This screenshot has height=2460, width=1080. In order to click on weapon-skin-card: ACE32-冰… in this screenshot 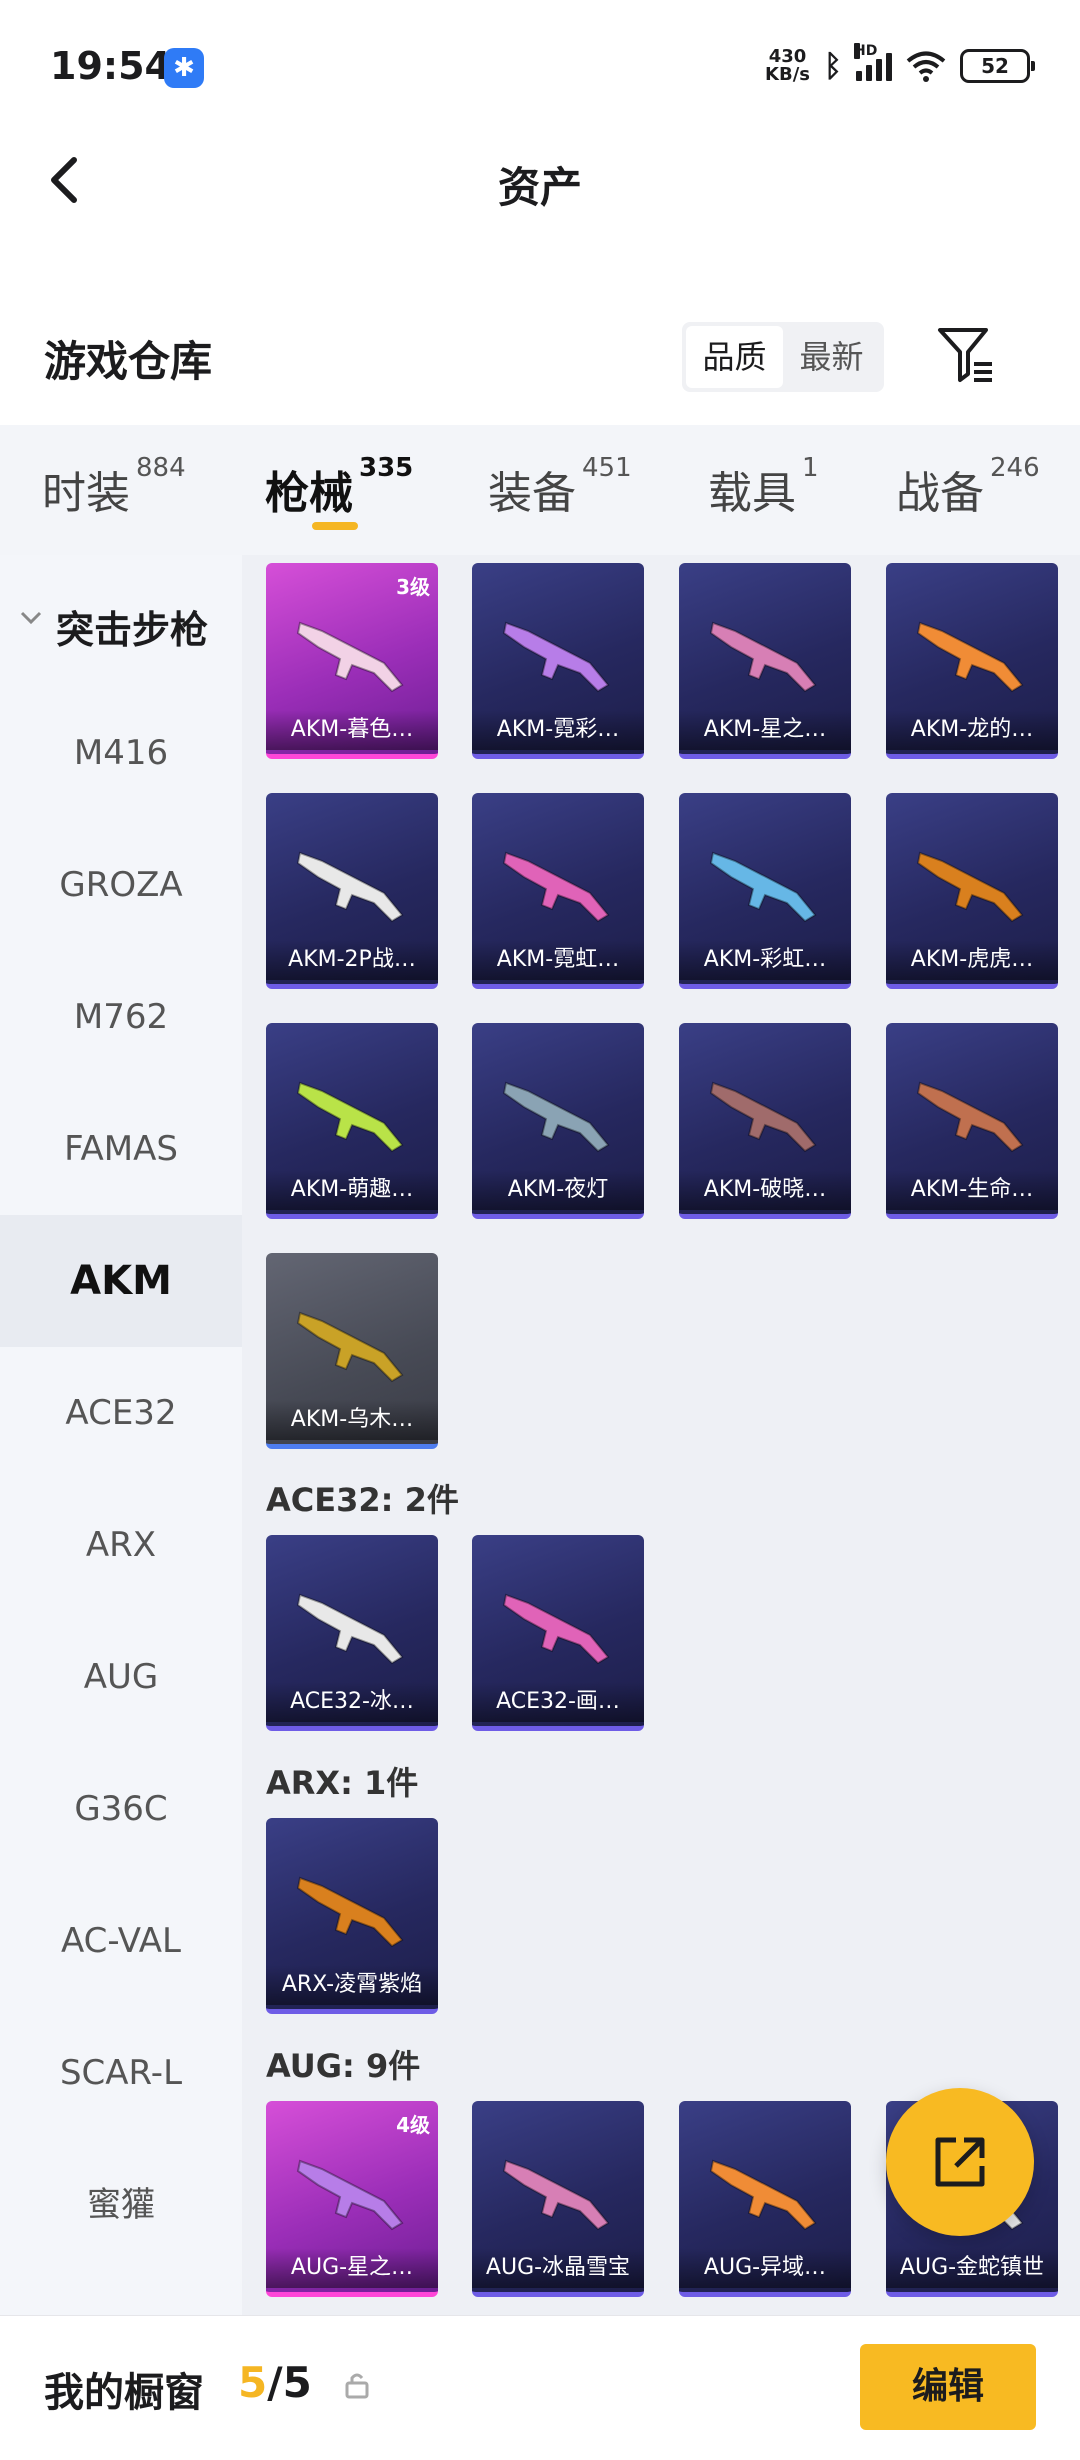, I will do `click(352, 1633)`.